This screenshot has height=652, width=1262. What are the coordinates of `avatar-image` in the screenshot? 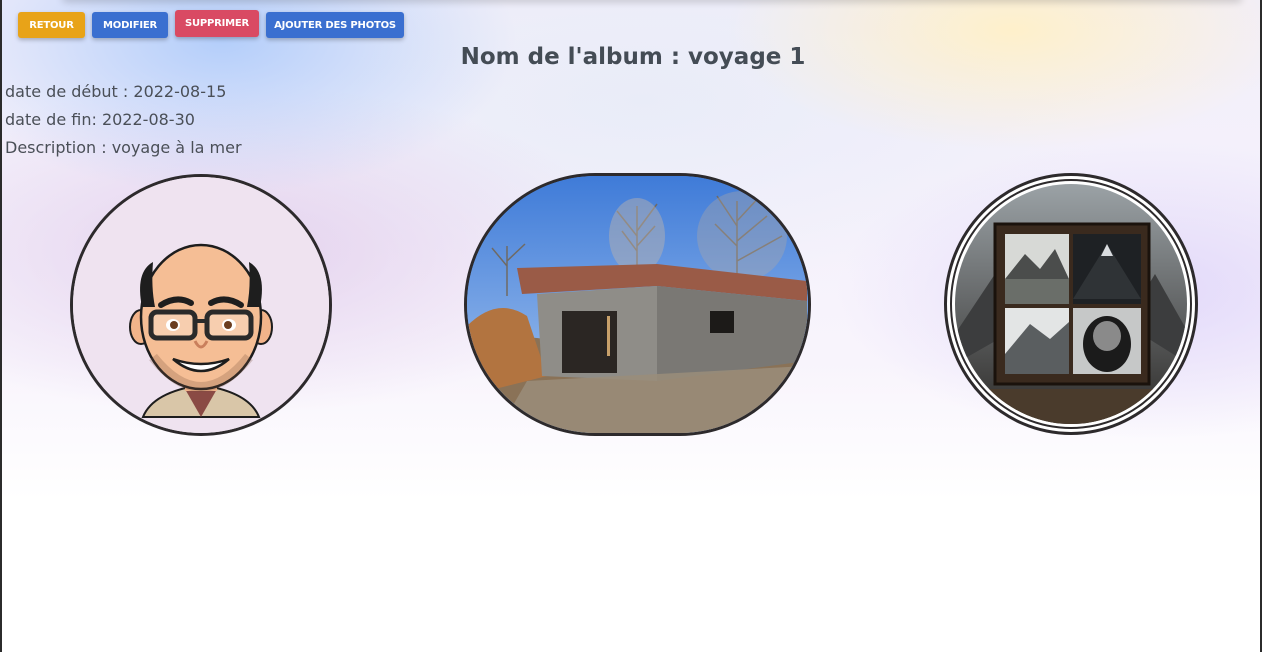 It's located at (201, 305).